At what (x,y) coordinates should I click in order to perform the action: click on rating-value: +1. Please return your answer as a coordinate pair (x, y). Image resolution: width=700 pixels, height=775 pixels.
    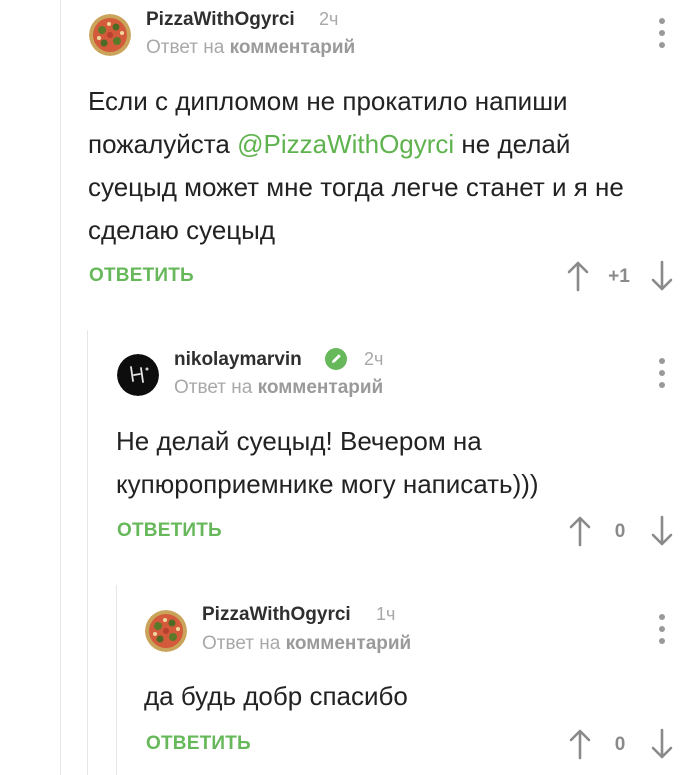
    Looking at the image, I should click on (619, 276).